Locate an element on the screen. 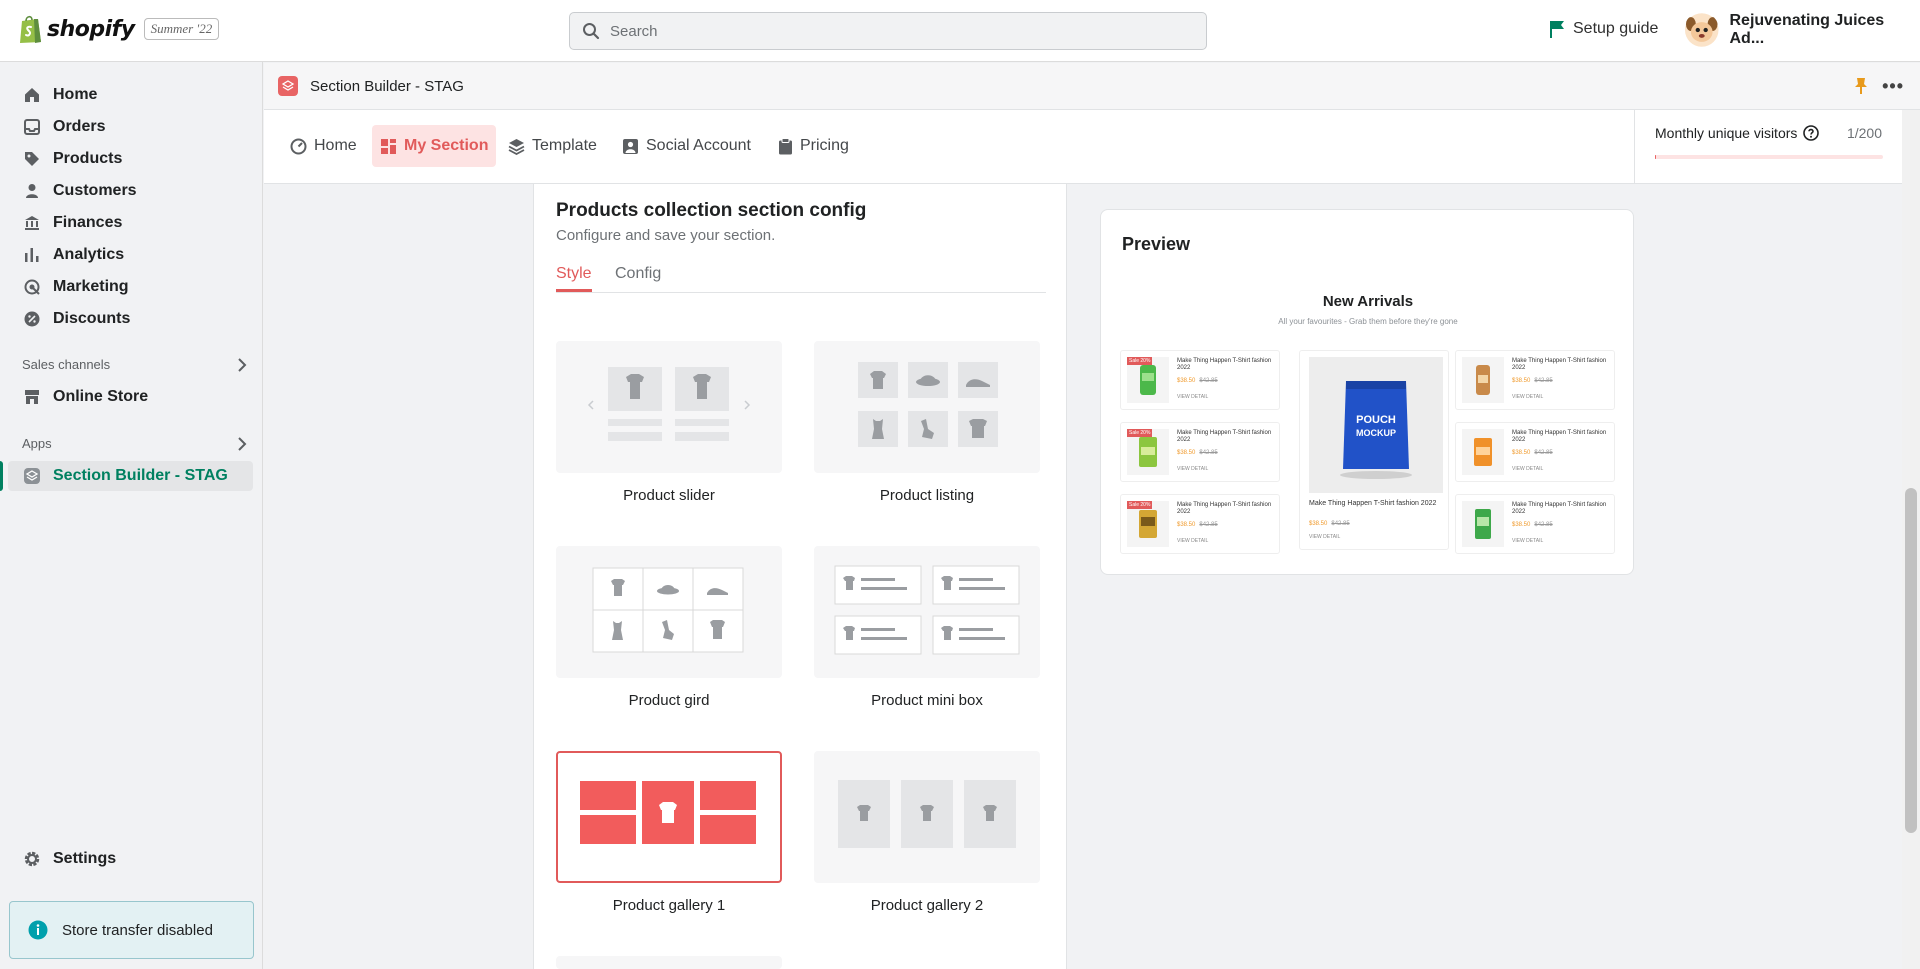  app-logo-icon is located at coordinates (288, 86).